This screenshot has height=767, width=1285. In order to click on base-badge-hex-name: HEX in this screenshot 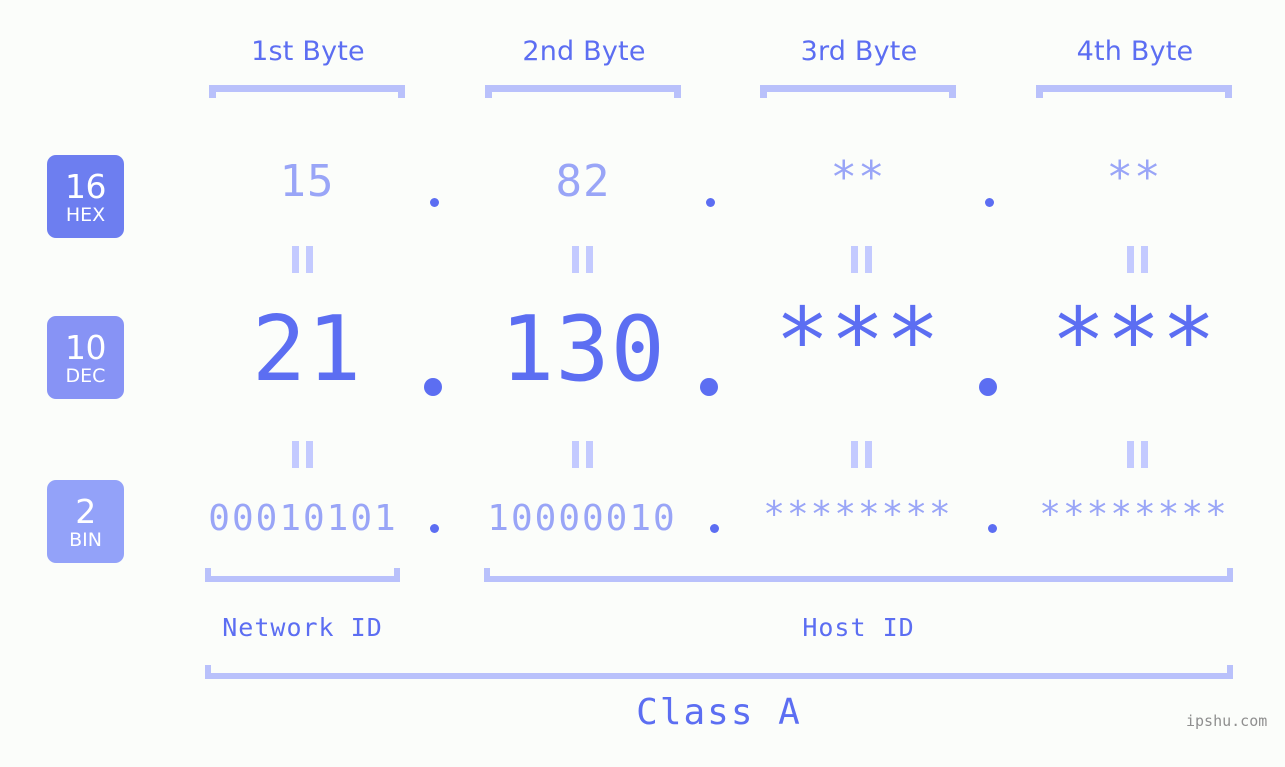, I will do `click(85, 214)`.